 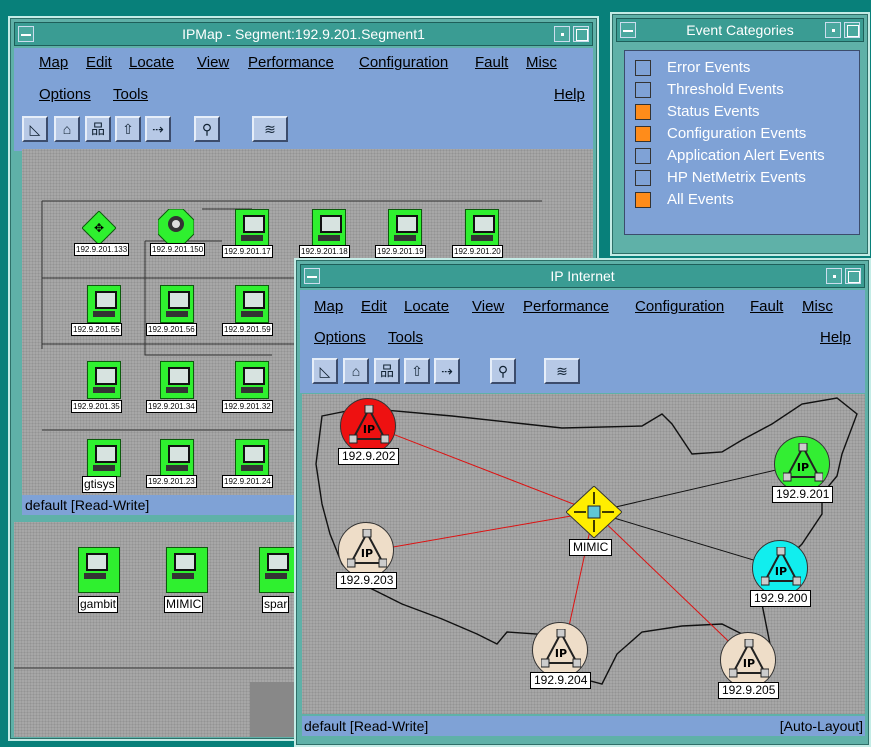 I want to click on hub-node, so click(x=594, y=512).